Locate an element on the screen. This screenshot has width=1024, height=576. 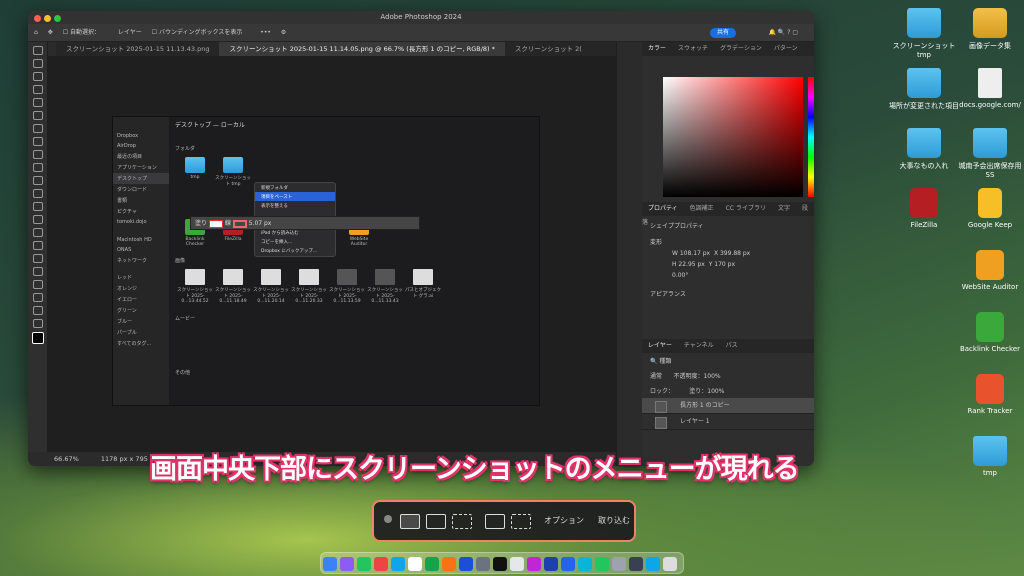
finder-icon is located at coordinates (329, 564).